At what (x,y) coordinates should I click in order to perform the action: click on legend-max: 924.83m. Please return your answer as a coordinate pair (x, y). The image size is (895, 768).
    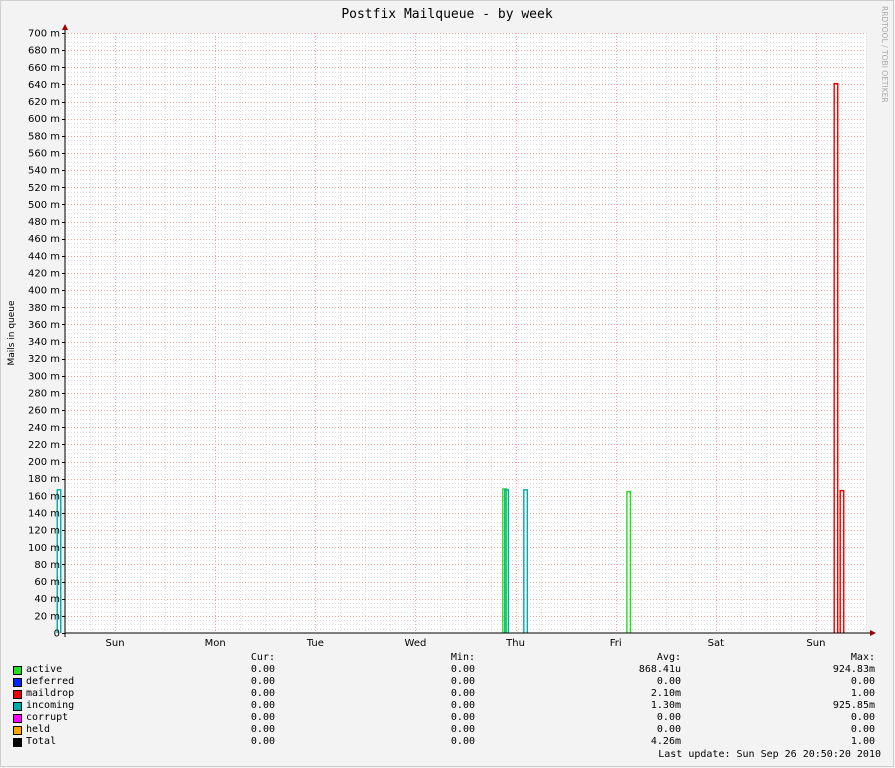
    Looking at the image, I should click on (853, 669).